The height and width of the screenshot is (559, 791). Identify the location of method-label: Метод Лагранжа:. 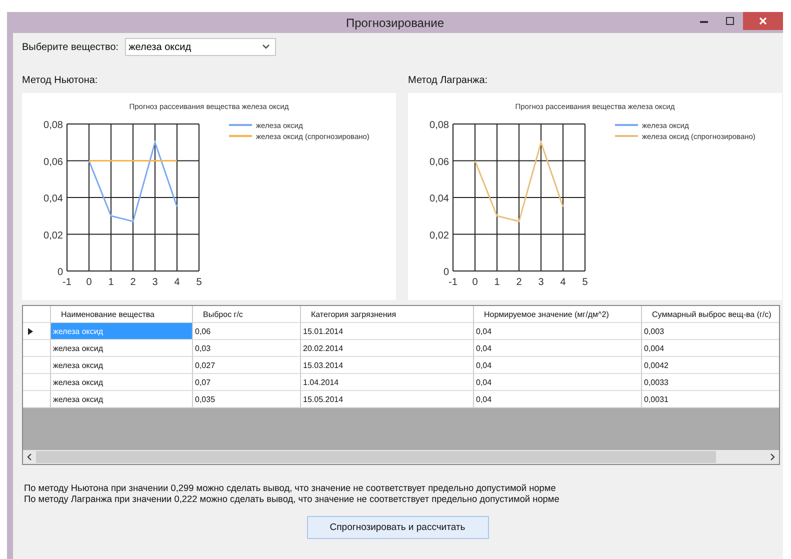
(448, 81).